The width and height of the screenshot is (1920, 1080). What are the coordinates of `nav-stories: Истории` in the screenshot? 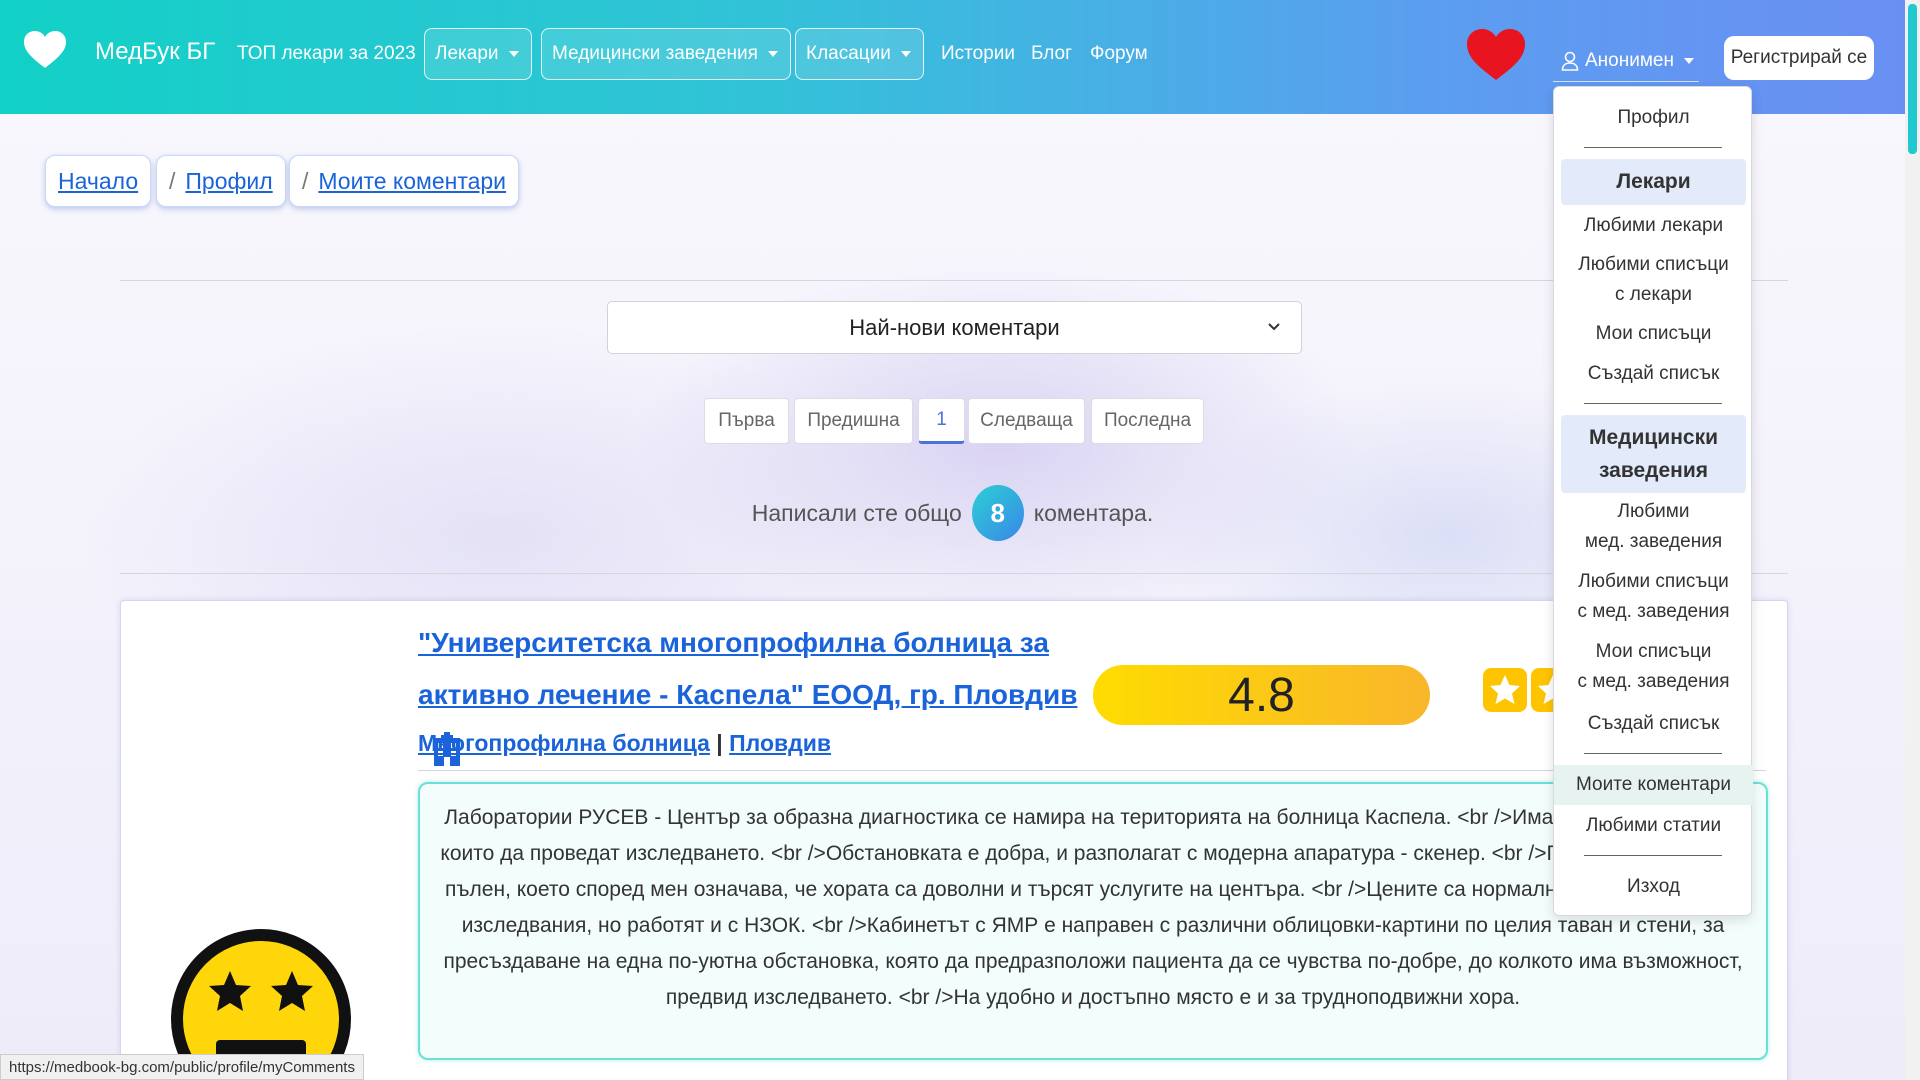 It's located at (978, 54).